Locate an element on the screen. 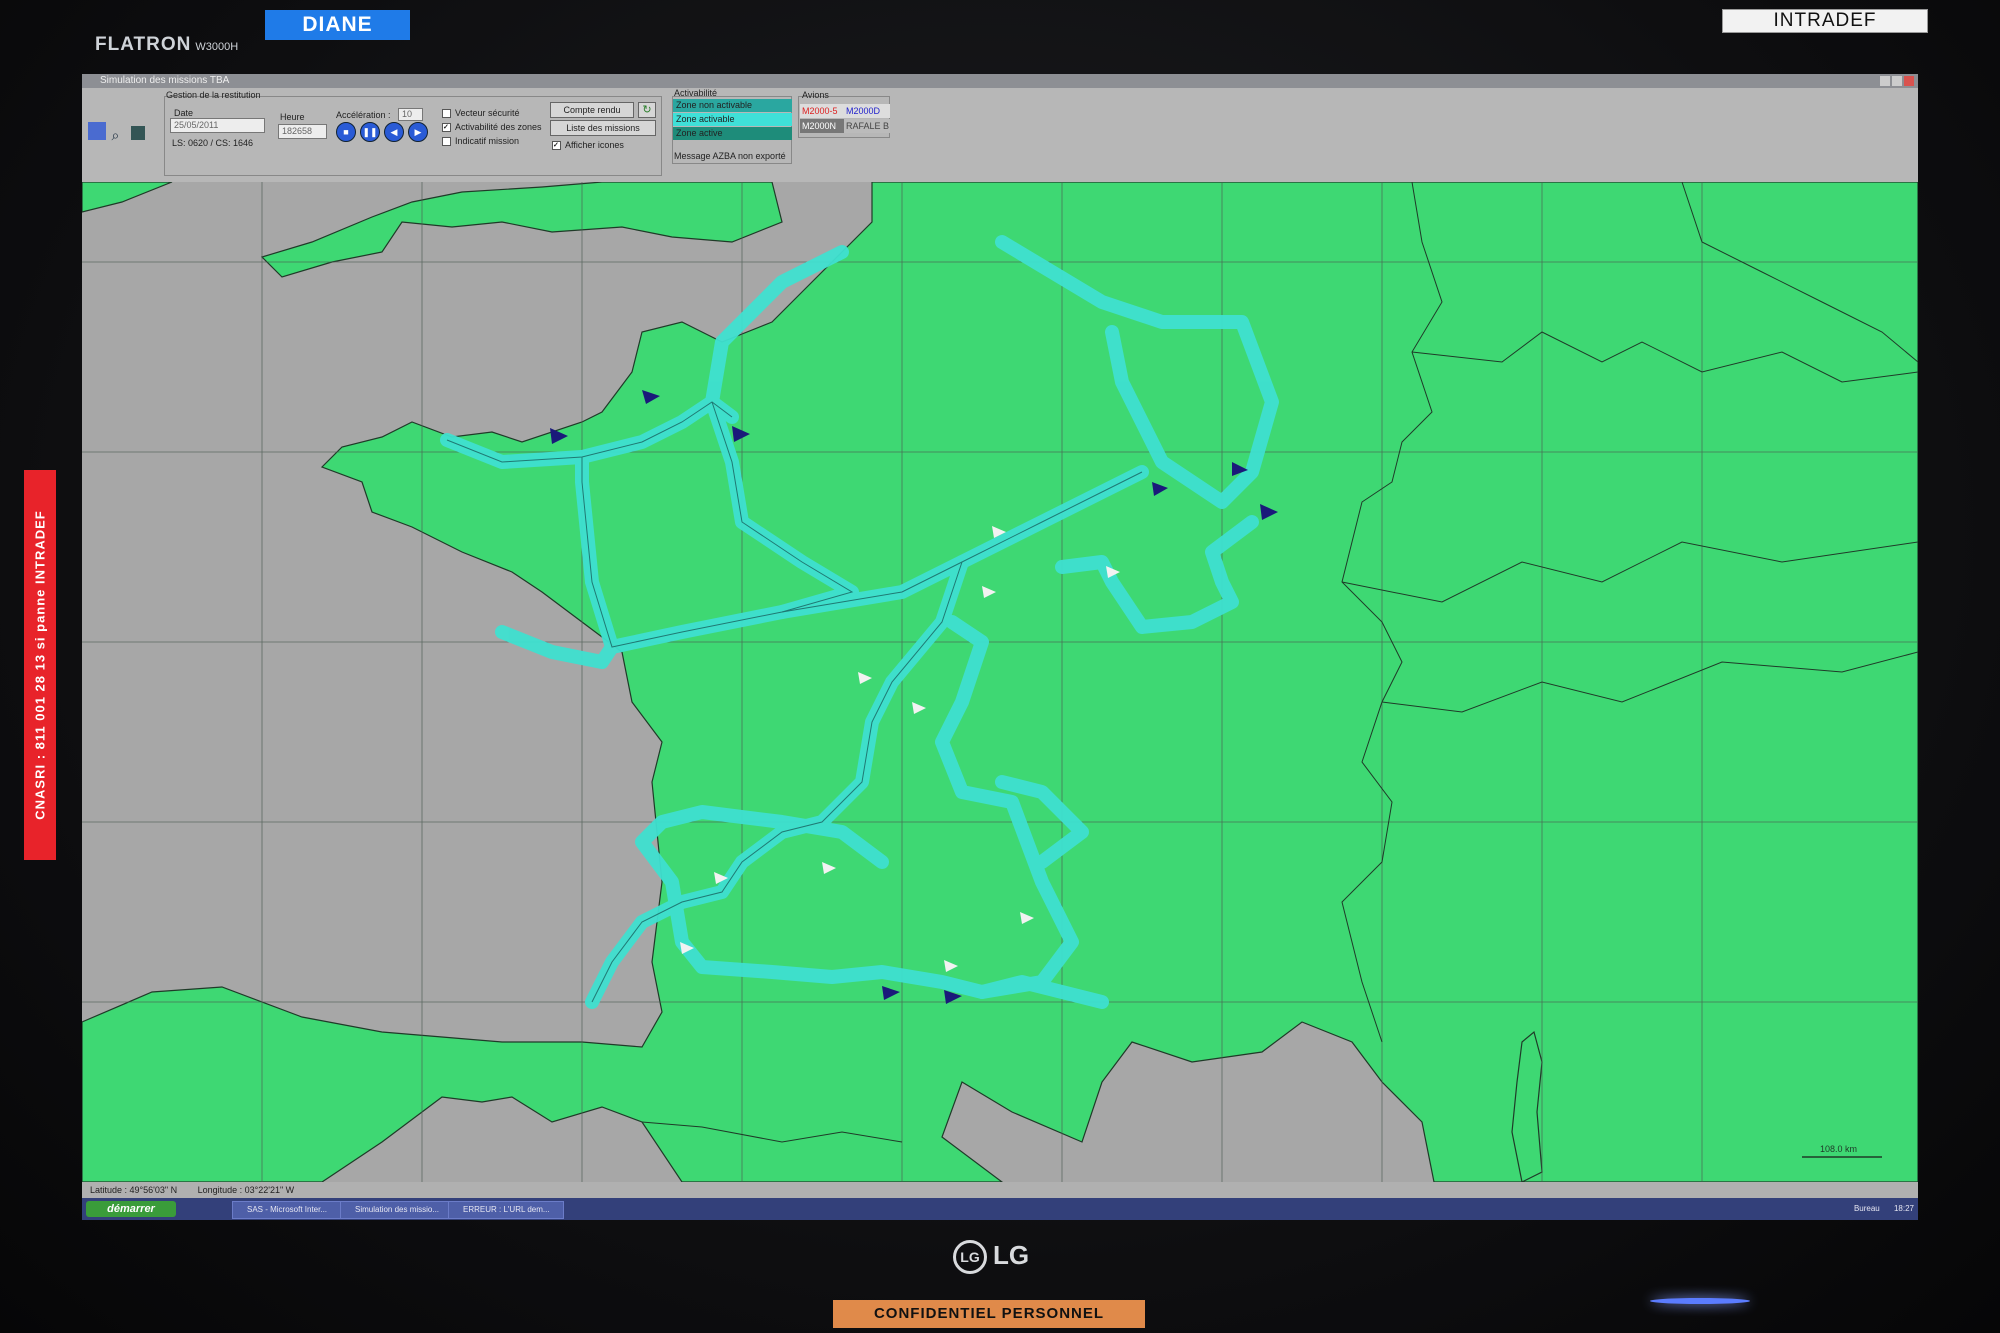 The height and width of the screenshot is (1333, 2000). layers-icon is located at coordinates (138, 133).